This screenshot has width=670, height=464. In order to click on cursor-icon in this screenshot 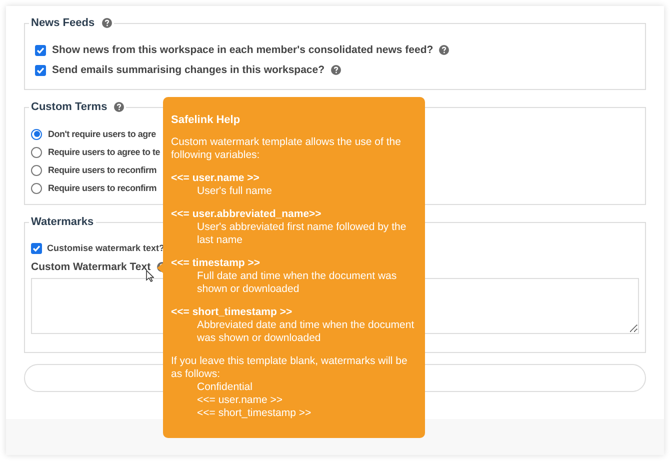, I will do `click(150, 276)`.